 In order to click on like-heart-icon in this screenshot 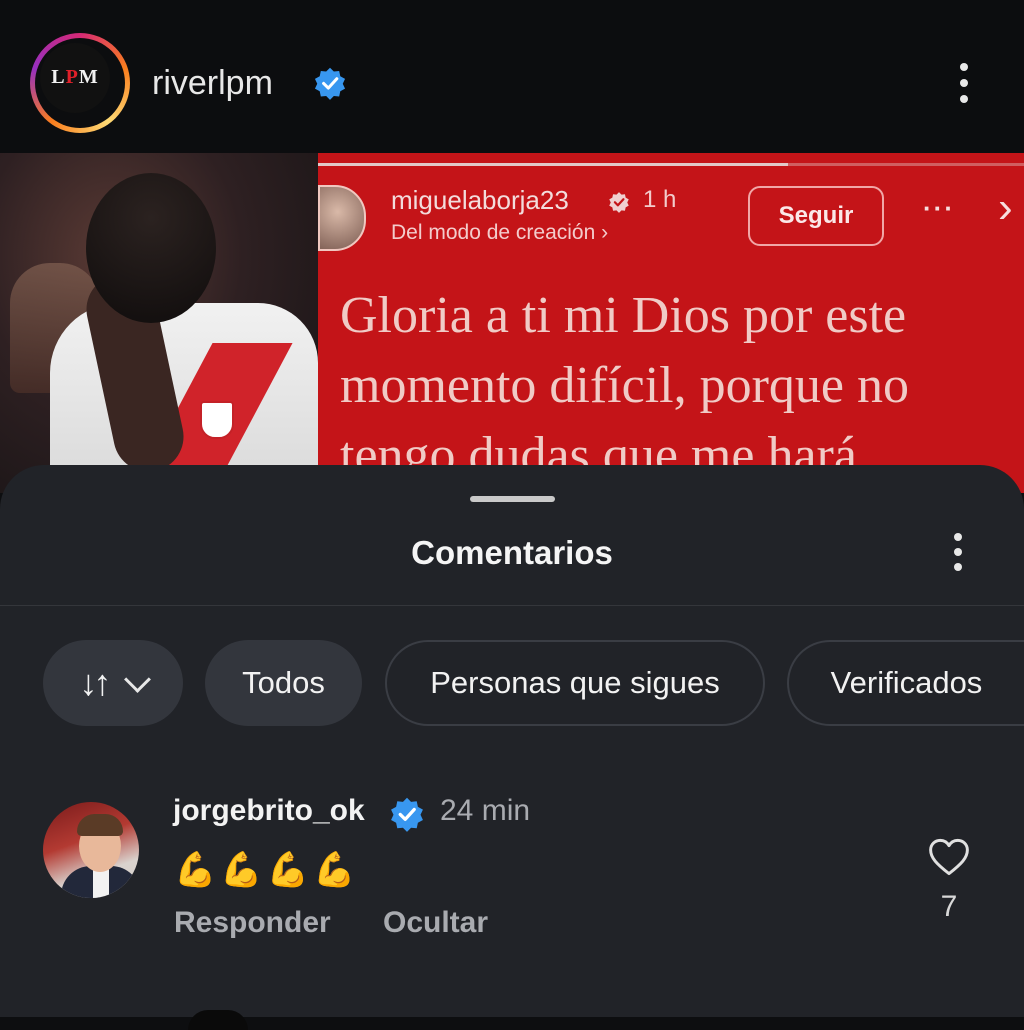, I will do `click(949, 857)`.